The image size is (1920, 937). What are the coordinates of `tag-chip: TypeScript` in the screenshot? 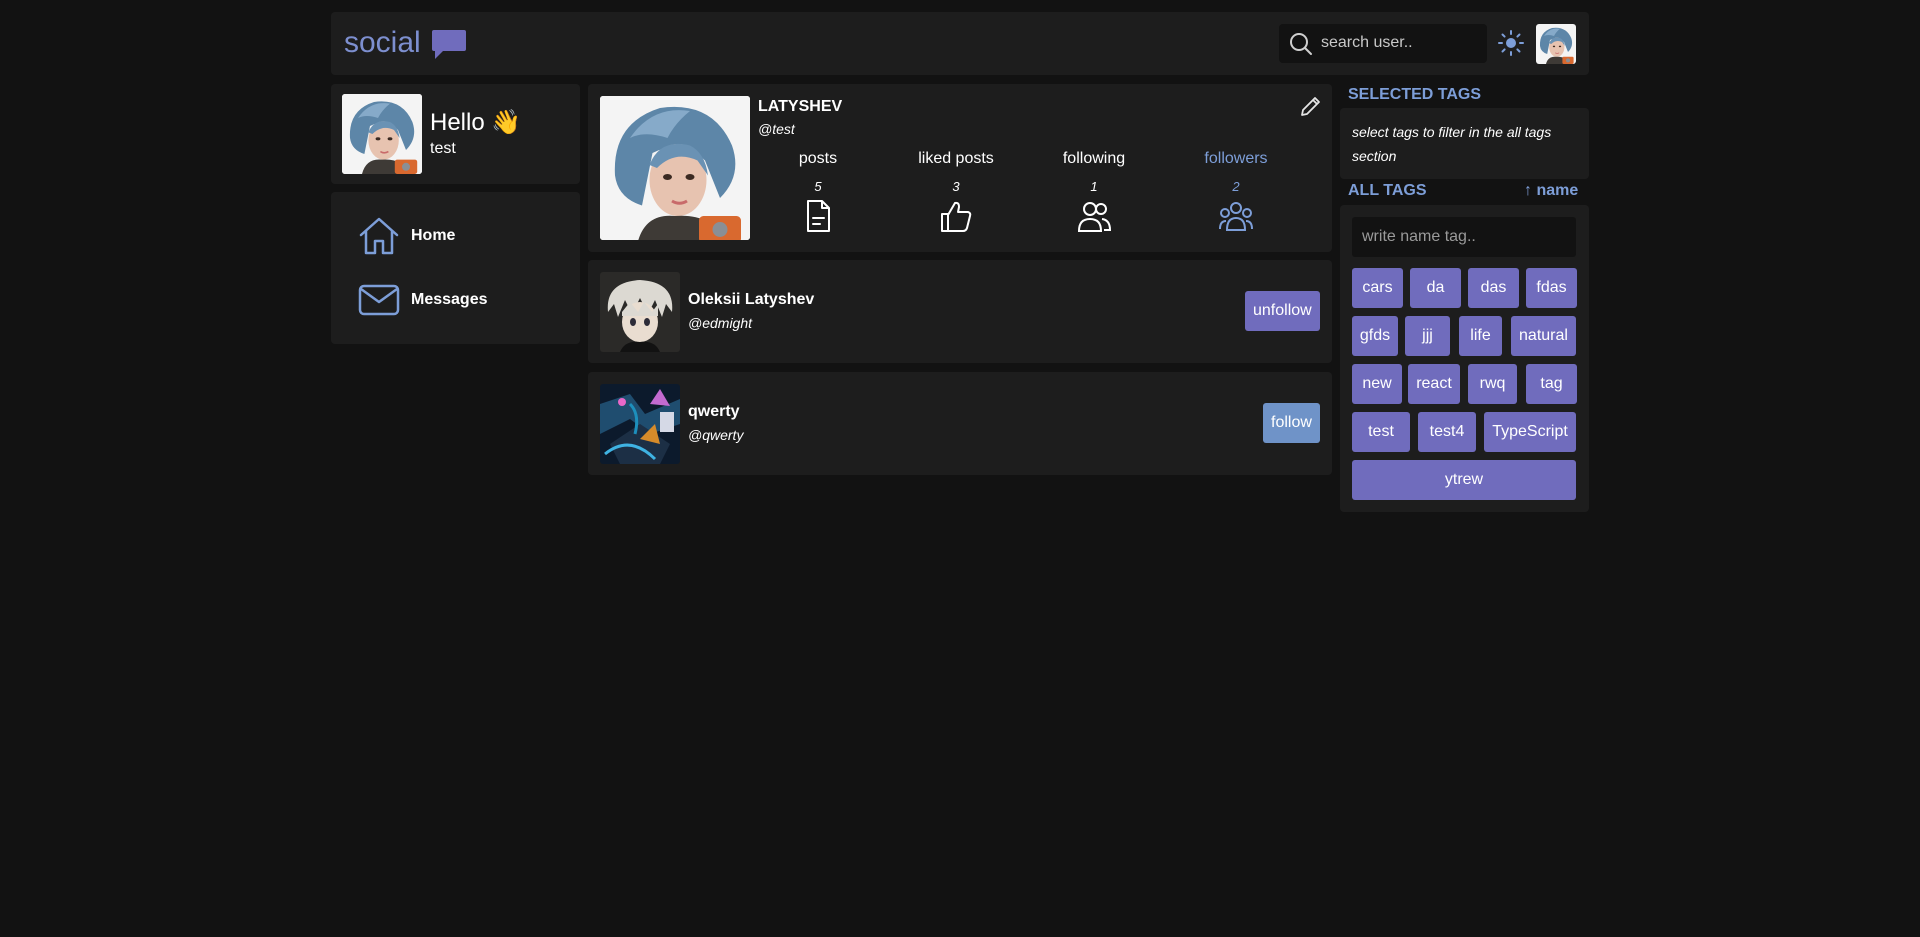 It's located at (1530, 432).